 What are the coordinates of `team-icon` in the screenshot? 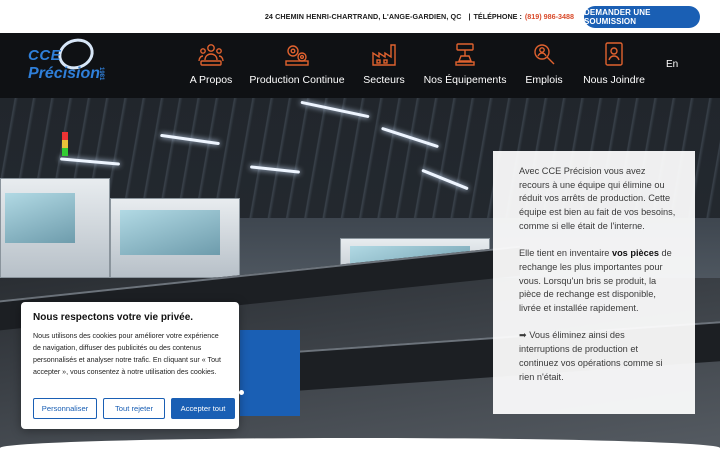 It's located at (211, 55).